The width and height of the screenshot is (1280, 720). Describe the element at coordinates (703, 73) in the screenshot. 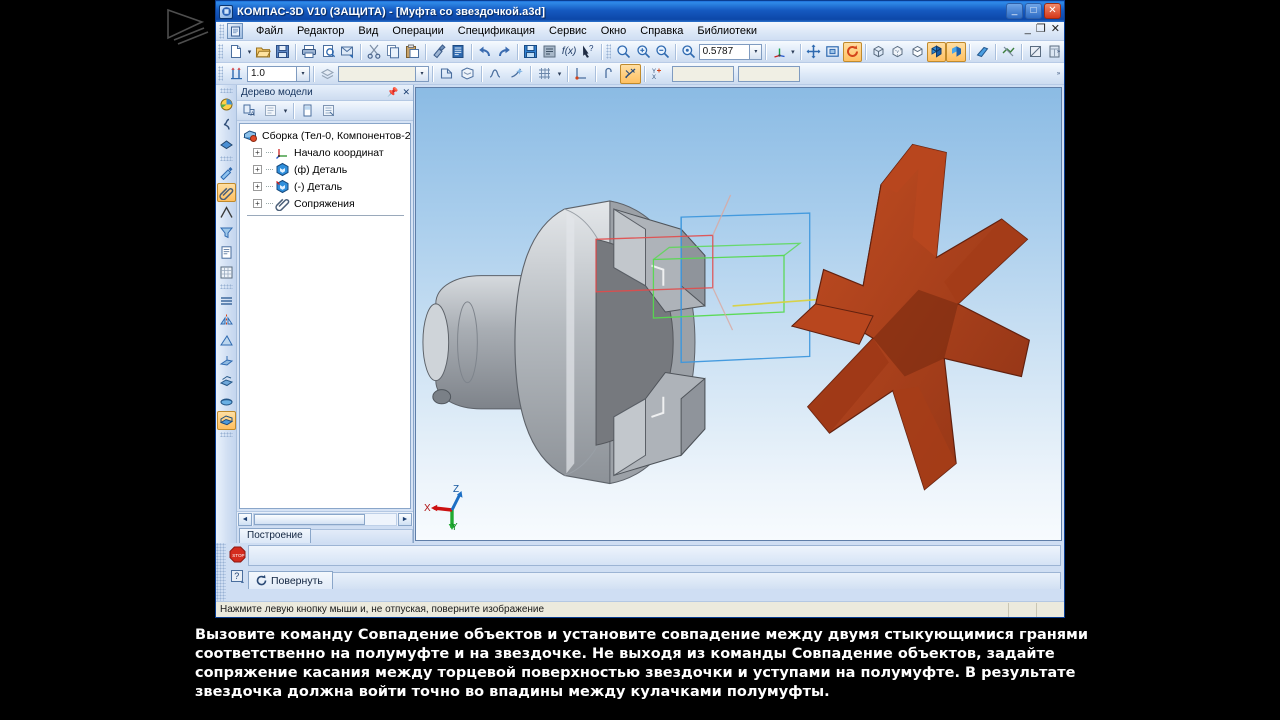

I see `coordinate-x-input` at that location.